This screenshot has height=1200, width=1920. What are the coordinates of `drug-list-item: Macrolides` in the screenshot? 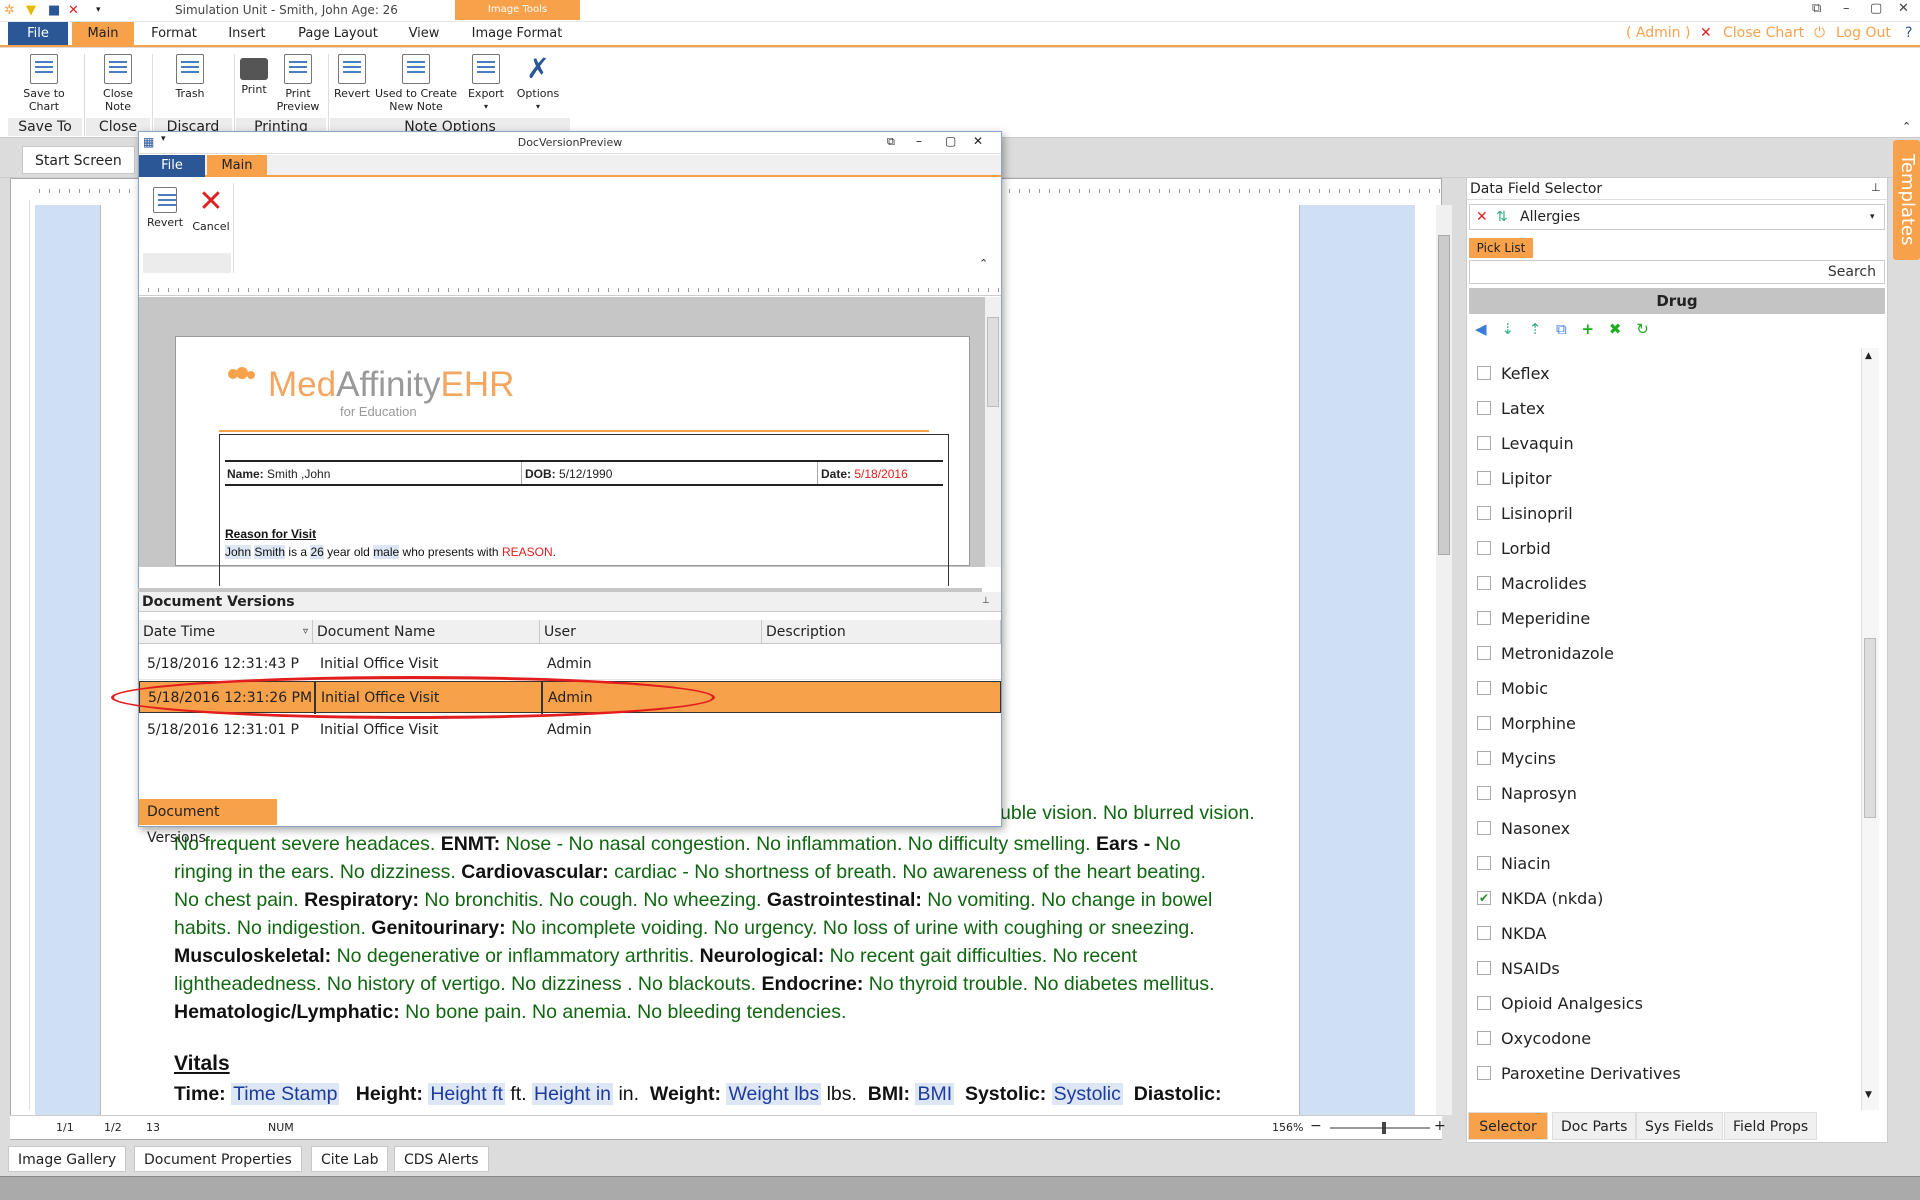 It's located at (1532, 583).